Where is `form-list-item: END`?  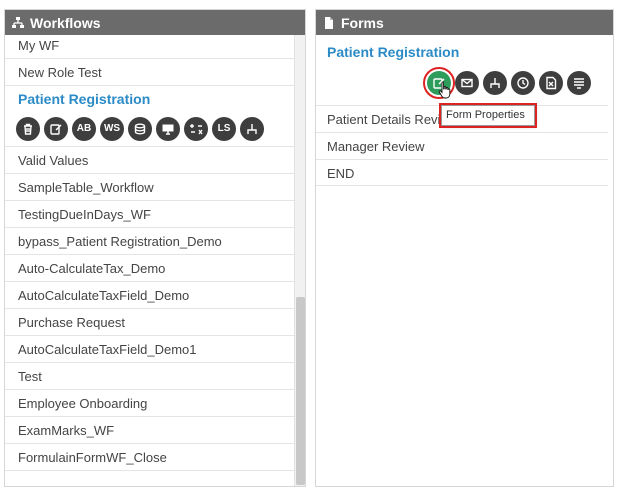
form-list-item: END is located at coordinates (462, 172).